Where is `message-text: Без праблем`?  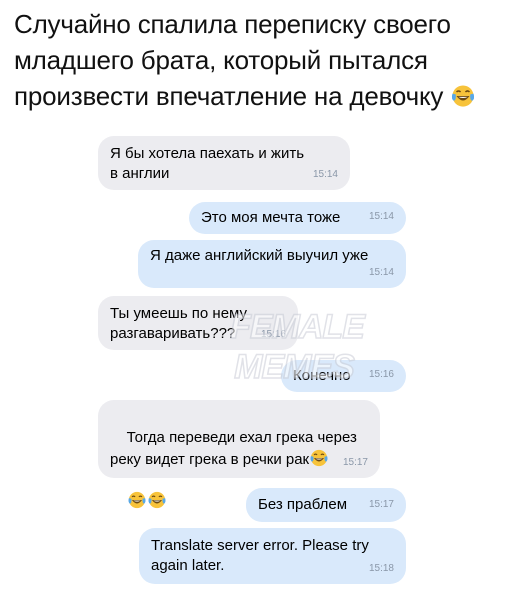 message-text: Без праблем is located at coordinates (303, 504).